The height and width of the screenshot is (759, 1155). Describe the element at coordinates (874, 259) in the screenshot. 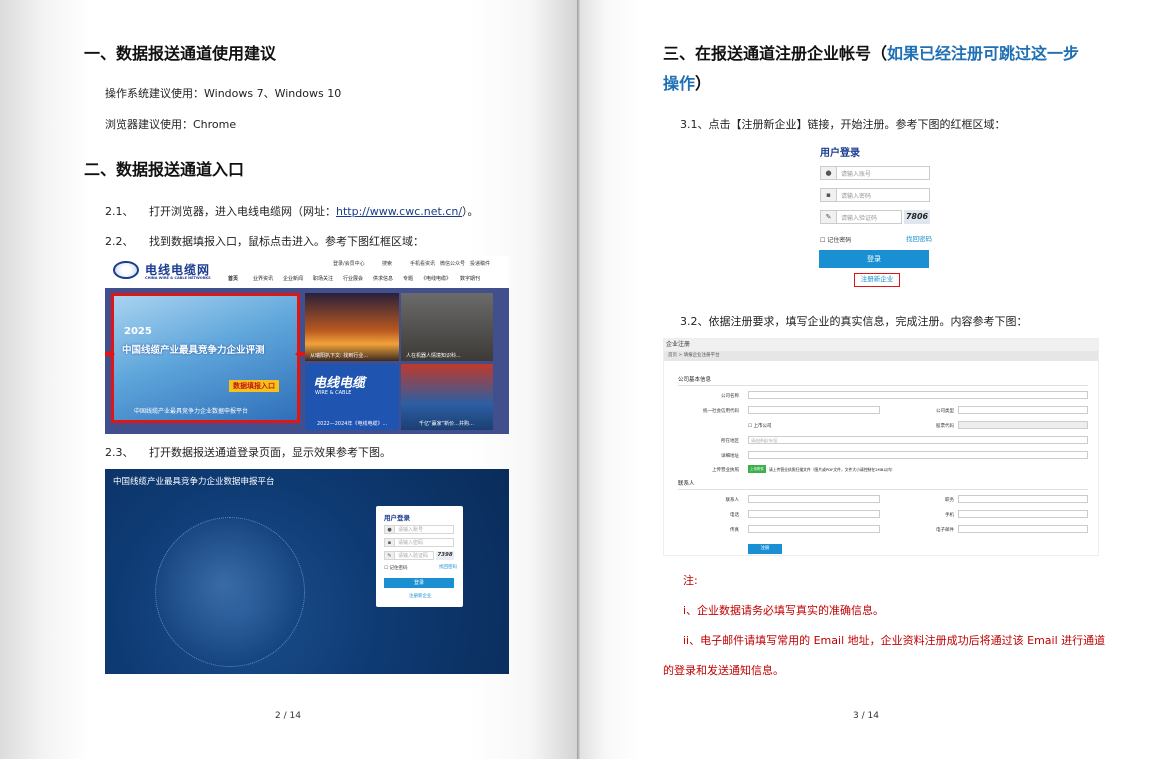

I see `login-button: 登录` at that location.